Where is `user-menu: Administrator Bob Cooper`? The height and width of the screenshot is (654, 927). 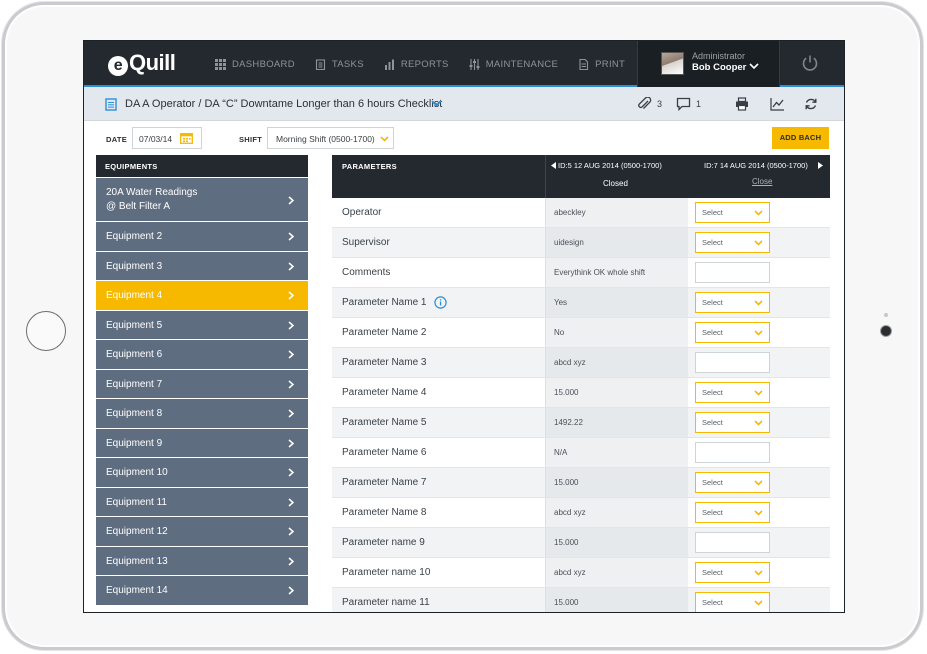
user-menu: Administrator Bob Cooper is located at coordinates (708, 64).